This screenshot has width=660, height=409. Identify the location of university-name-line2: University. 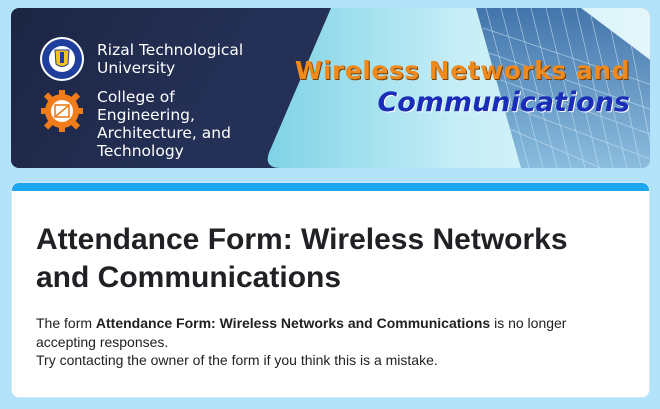
(136, 68).